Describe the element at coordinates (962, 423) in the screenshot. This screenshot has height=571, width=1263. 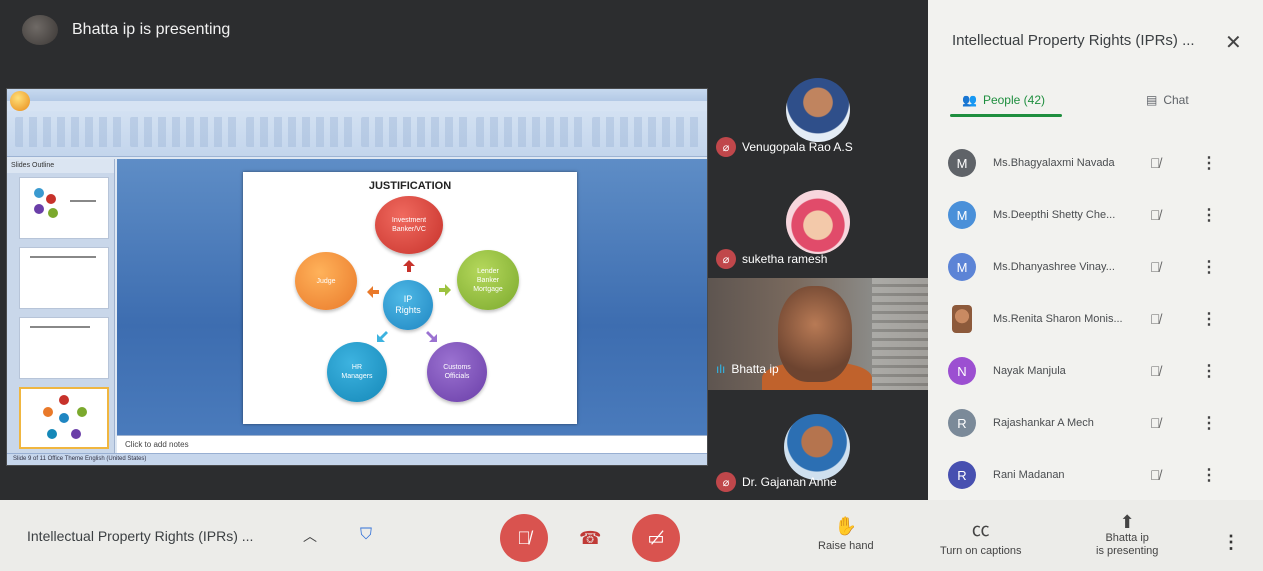
I see `participant-avatar: R` at that location.